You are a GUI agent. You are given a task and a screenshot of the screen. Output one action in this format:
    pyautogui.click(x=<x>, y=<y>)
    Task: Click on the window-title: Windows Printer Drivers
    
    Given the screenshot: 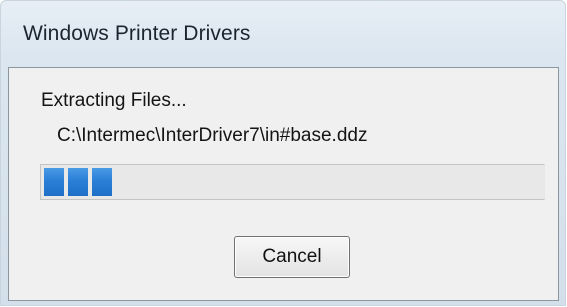 What is the action you would take?
    pyautogui.click(x=137, y=33)
    